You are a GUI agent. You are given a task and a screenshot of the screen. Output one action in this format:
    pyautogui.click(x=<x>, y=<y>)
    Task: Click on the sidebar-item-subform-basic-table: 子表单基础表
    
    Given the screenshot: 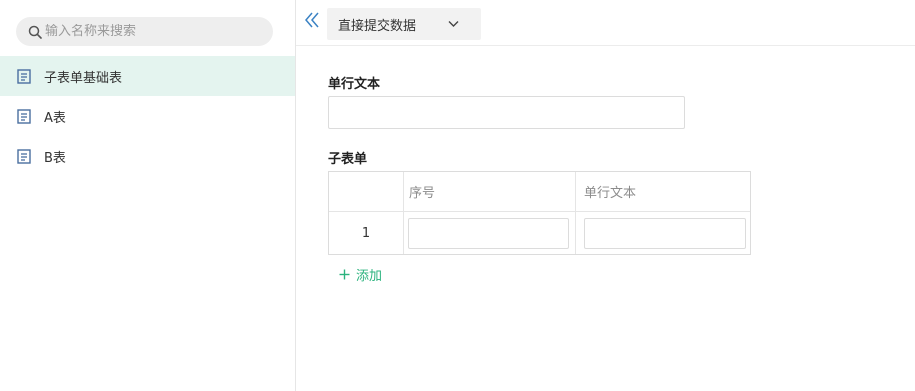 What is the action you would take?
    pyautogui.click(x=147, y=76)
    